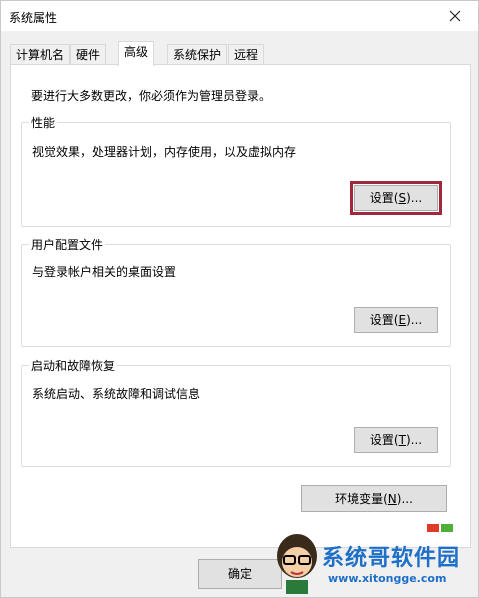 This screenshot has height=598, width=479. I want to click on tab-strip: 计算机名 硬件 高级 系统保护 远程, so click(240, 53).